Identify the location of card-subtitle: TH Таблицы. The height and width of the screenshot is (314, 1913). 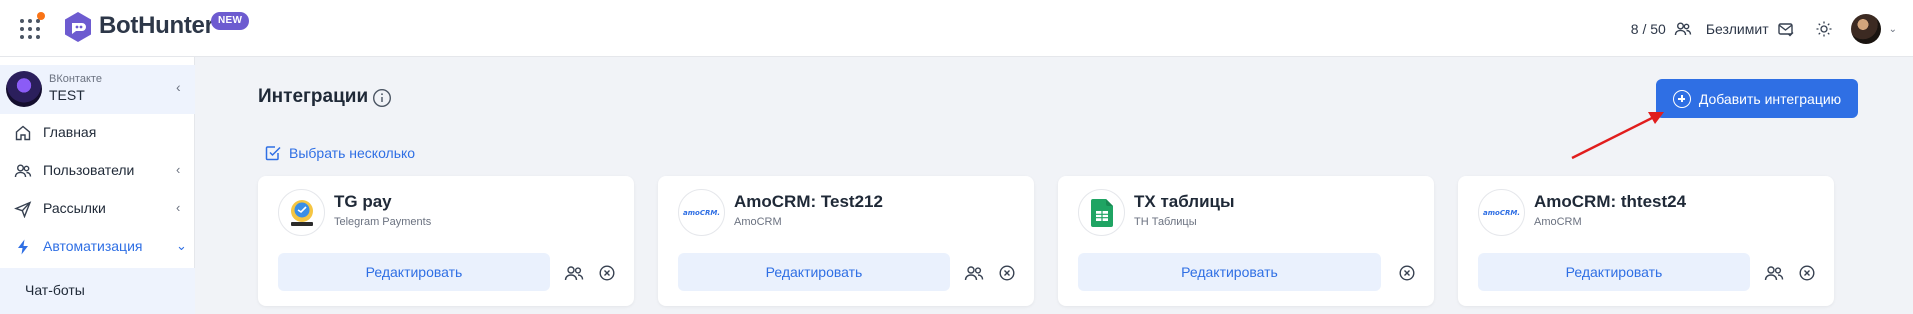
(1165, 222).